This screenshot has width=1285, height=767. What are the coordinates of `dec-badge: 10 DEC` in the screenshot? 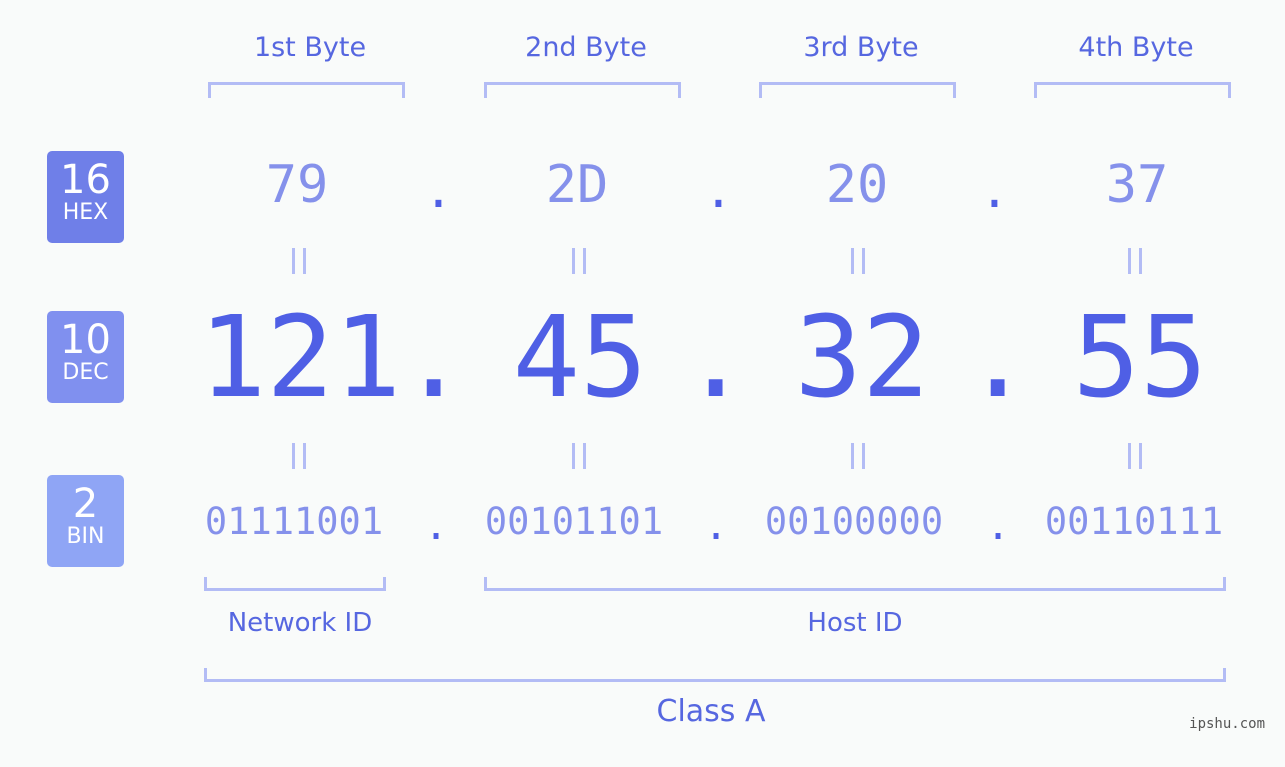 It's located at (85, 357).